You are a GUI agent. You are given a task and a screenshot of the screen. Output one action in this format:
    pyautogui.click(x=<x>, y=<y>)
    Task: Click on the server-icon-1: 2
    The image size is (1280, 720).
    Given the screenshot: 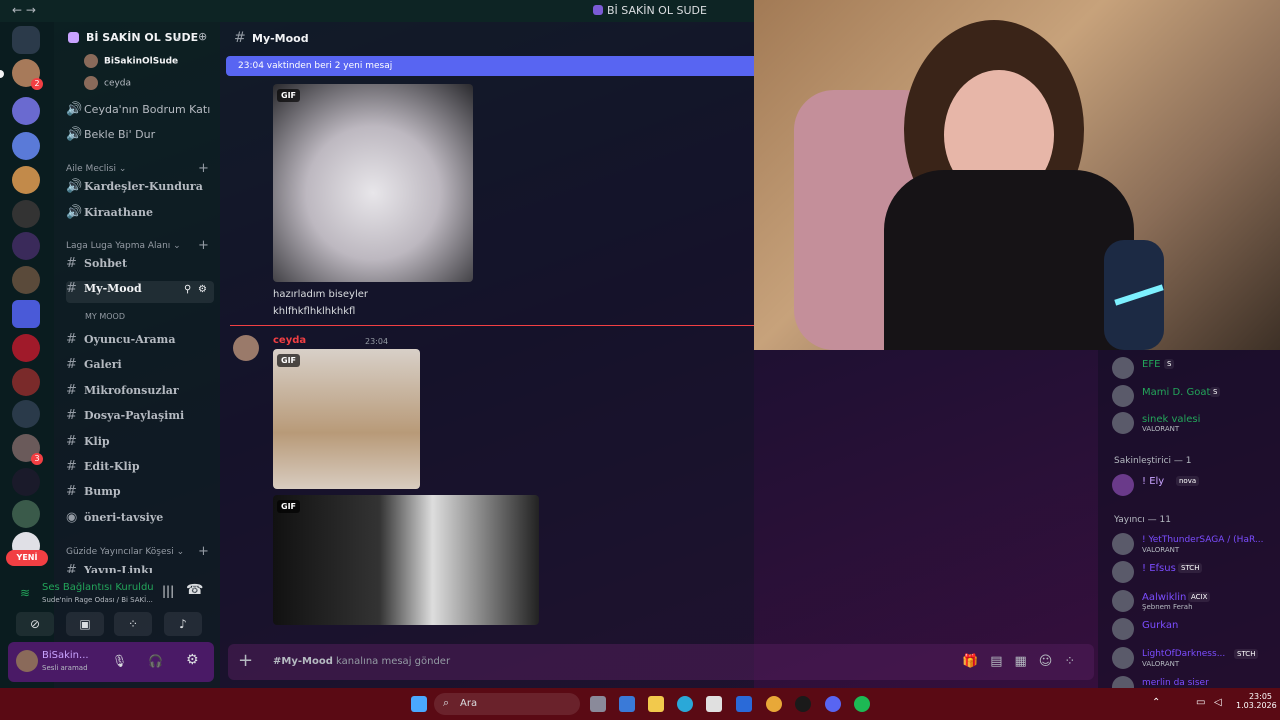 What is the action you would take?
    pyautogui.click(x=27, y=74)
    